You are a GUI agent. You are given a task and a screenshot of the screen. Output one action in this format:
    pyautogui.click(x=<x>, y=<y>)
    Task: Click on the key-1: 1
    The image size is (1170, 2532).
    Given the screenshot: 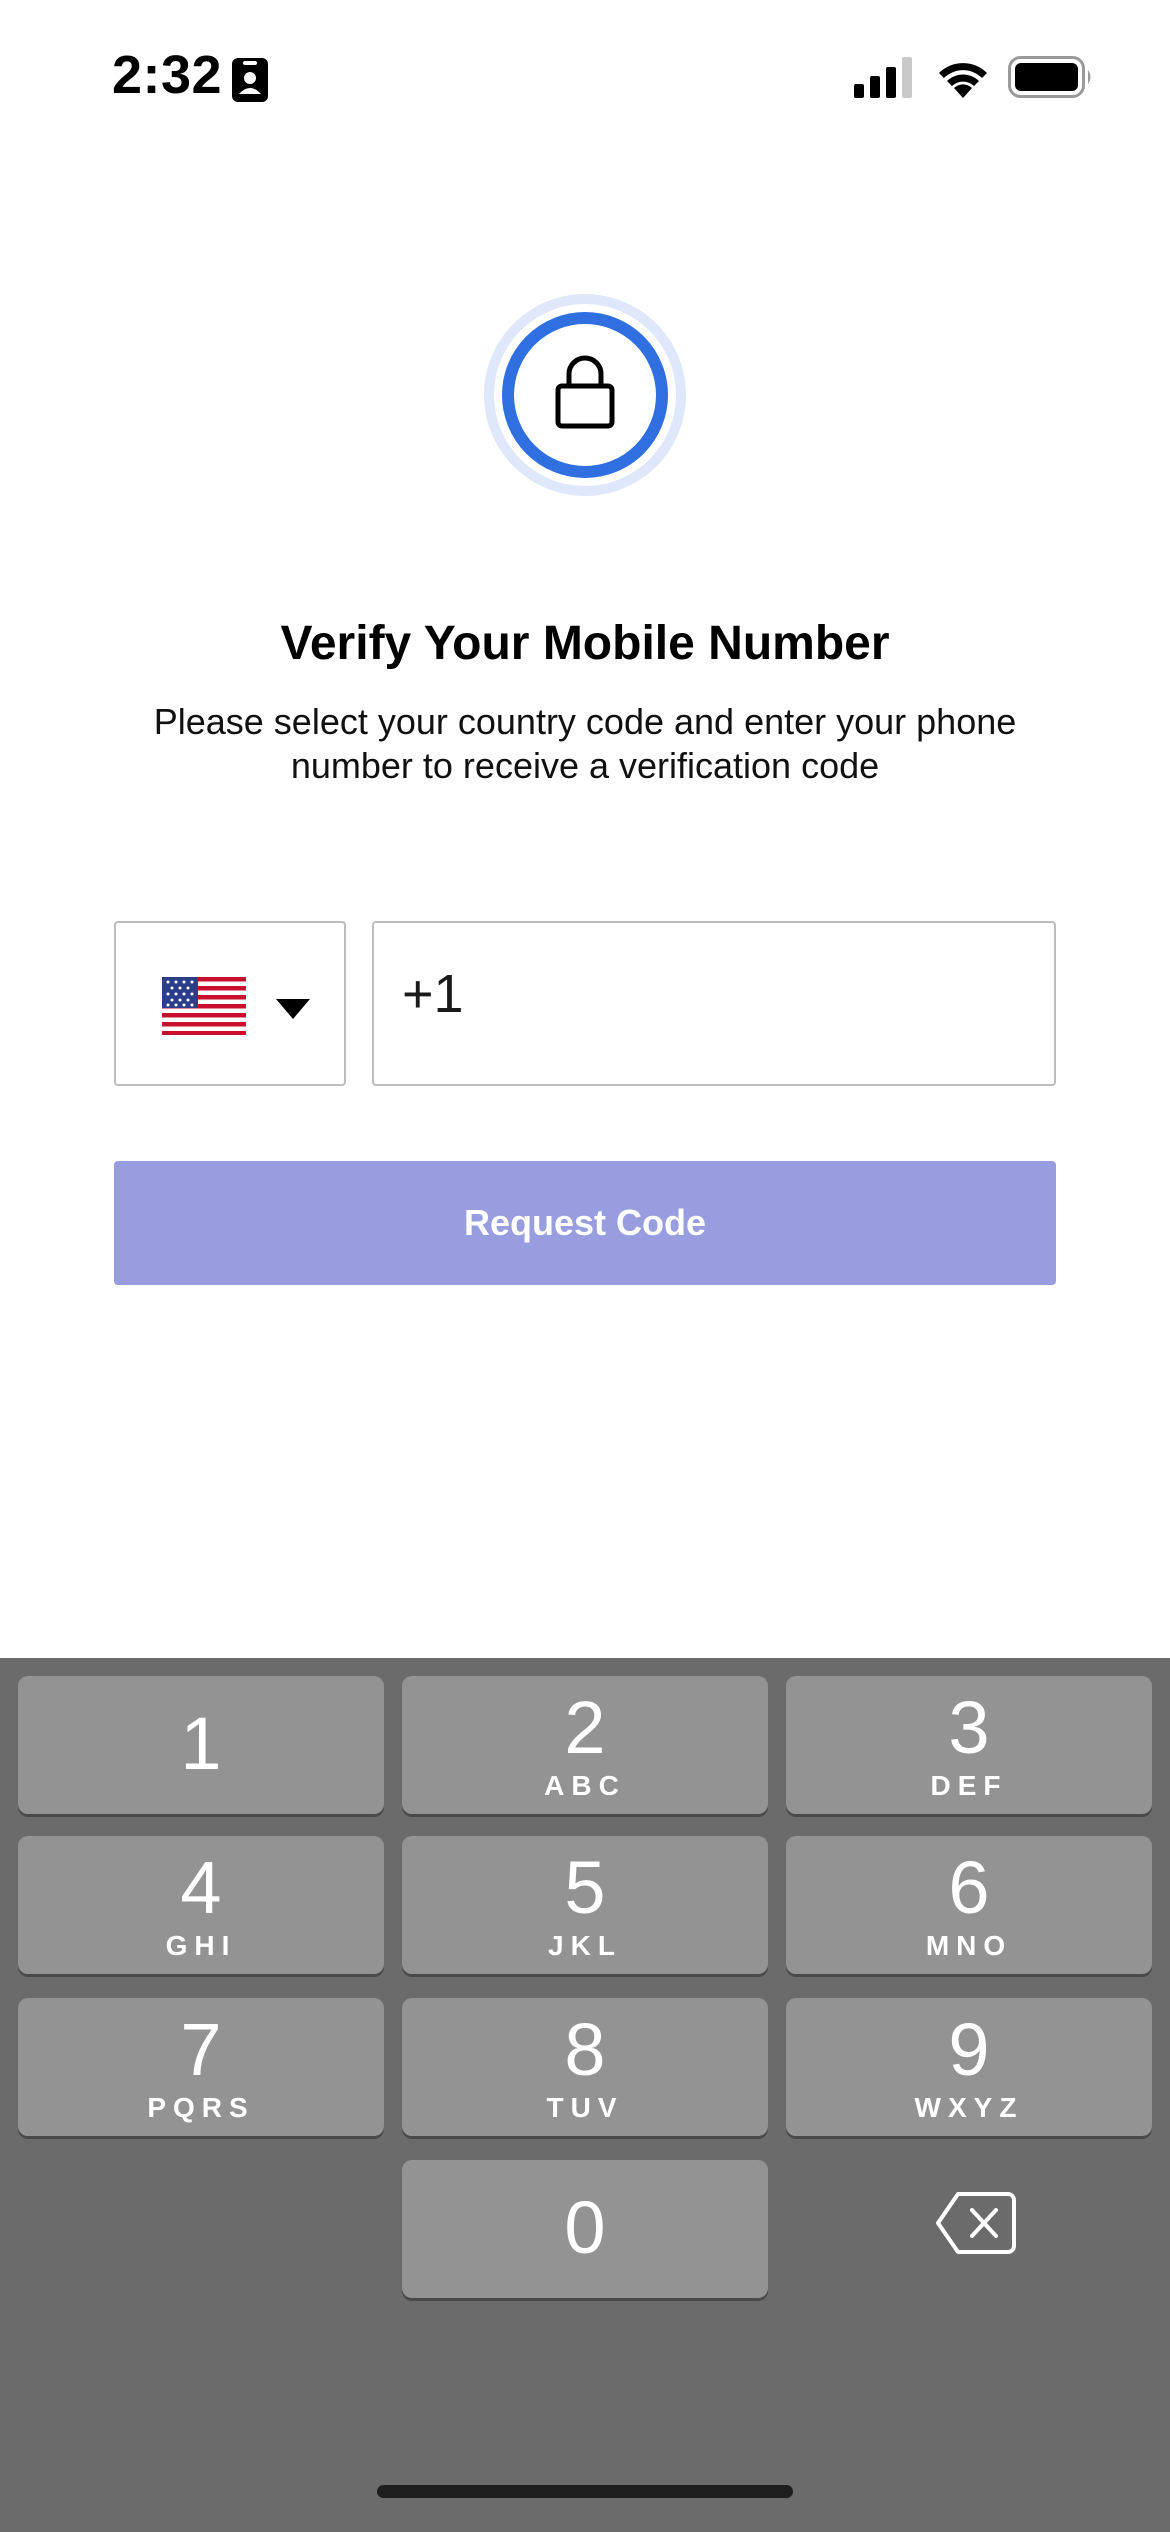 What is the action you would take?
    pyautogui.click(x=201, y=1745)
    